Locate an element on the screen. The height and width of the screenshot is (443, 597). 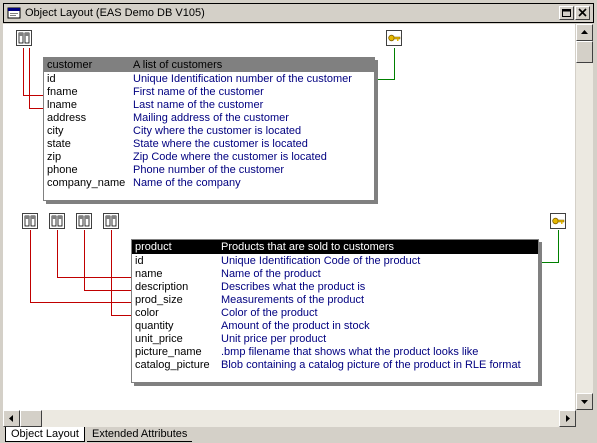
tab-object-layout: Object Layout is located at coordinates (45, 434).